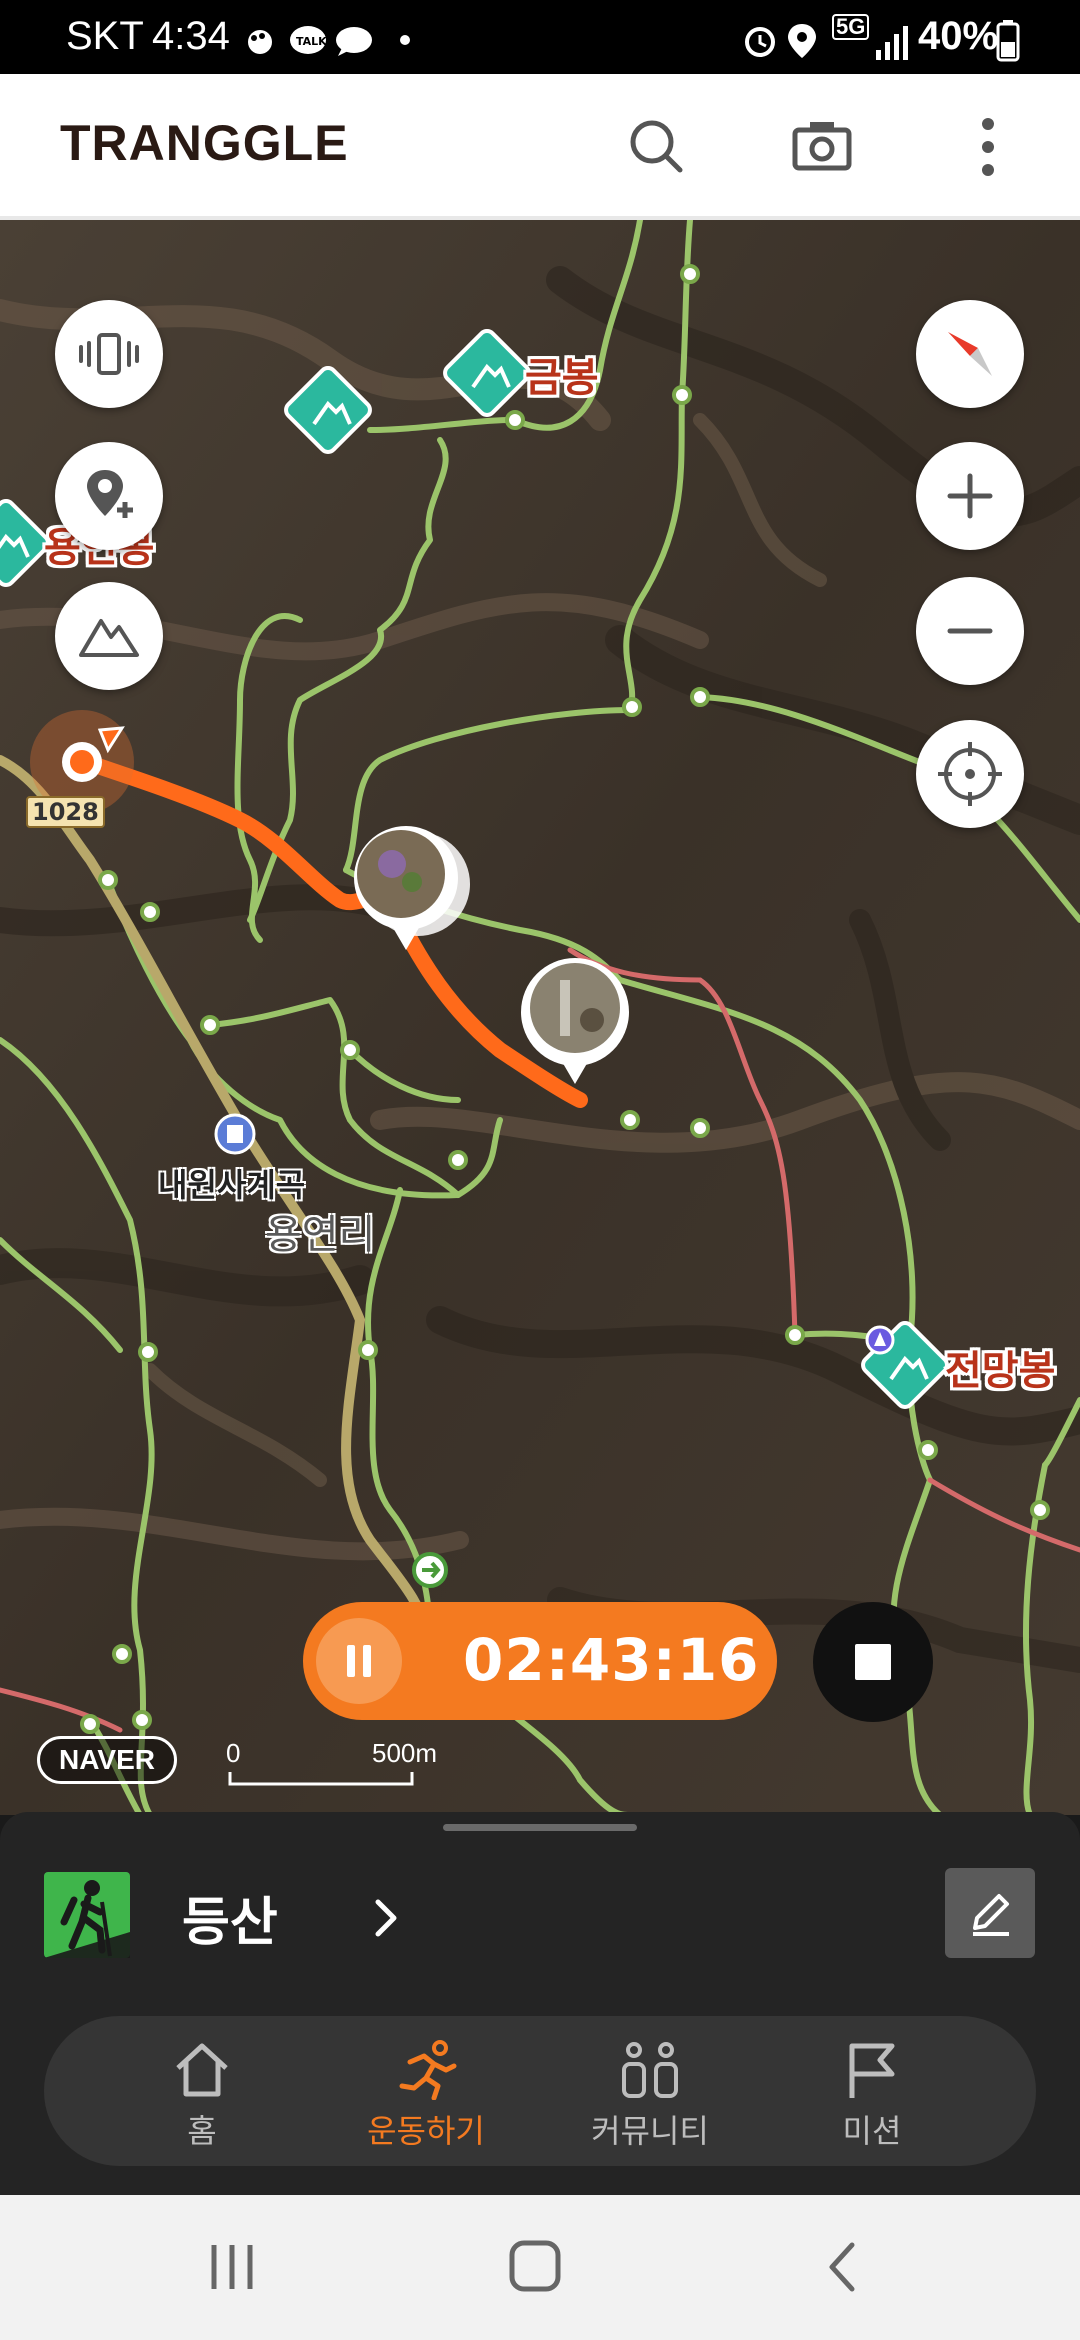  I want to click on edit-button, so click(990, 1913).